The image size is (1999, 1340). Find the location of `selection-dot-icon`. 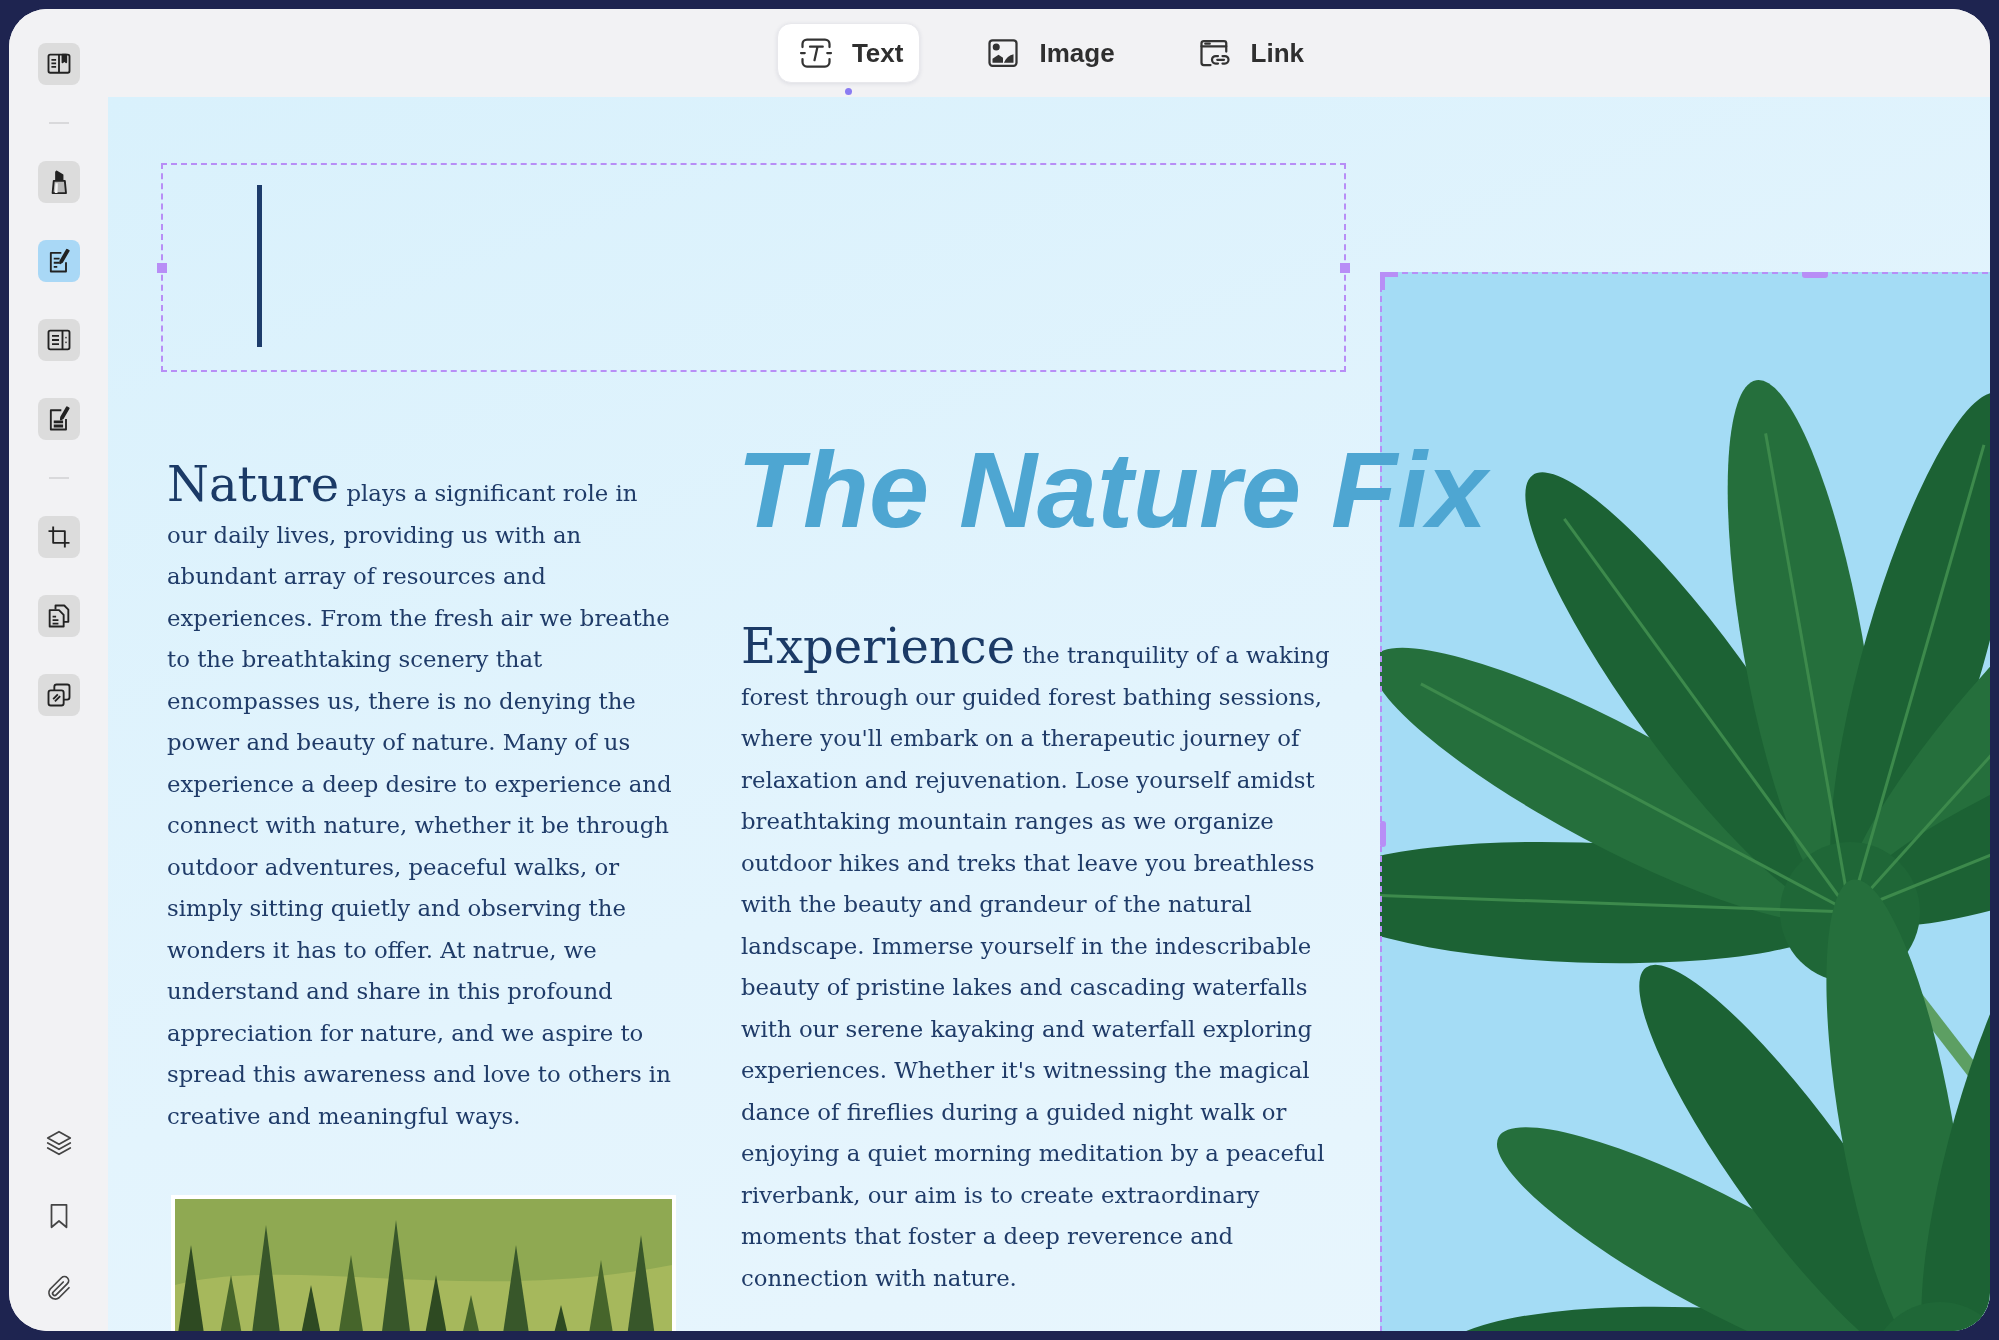

selection-dot-icon is located at coordinates (849, 91).